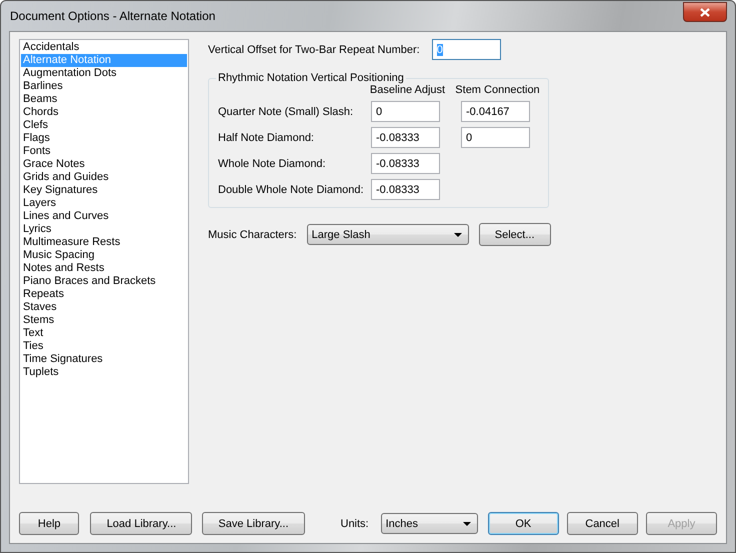 The width and height of the screenshot is (736, 553). Describe the element at coordinates (407, 90) in the screenshot. I see `column-header: Baseline Adjust` at that location.